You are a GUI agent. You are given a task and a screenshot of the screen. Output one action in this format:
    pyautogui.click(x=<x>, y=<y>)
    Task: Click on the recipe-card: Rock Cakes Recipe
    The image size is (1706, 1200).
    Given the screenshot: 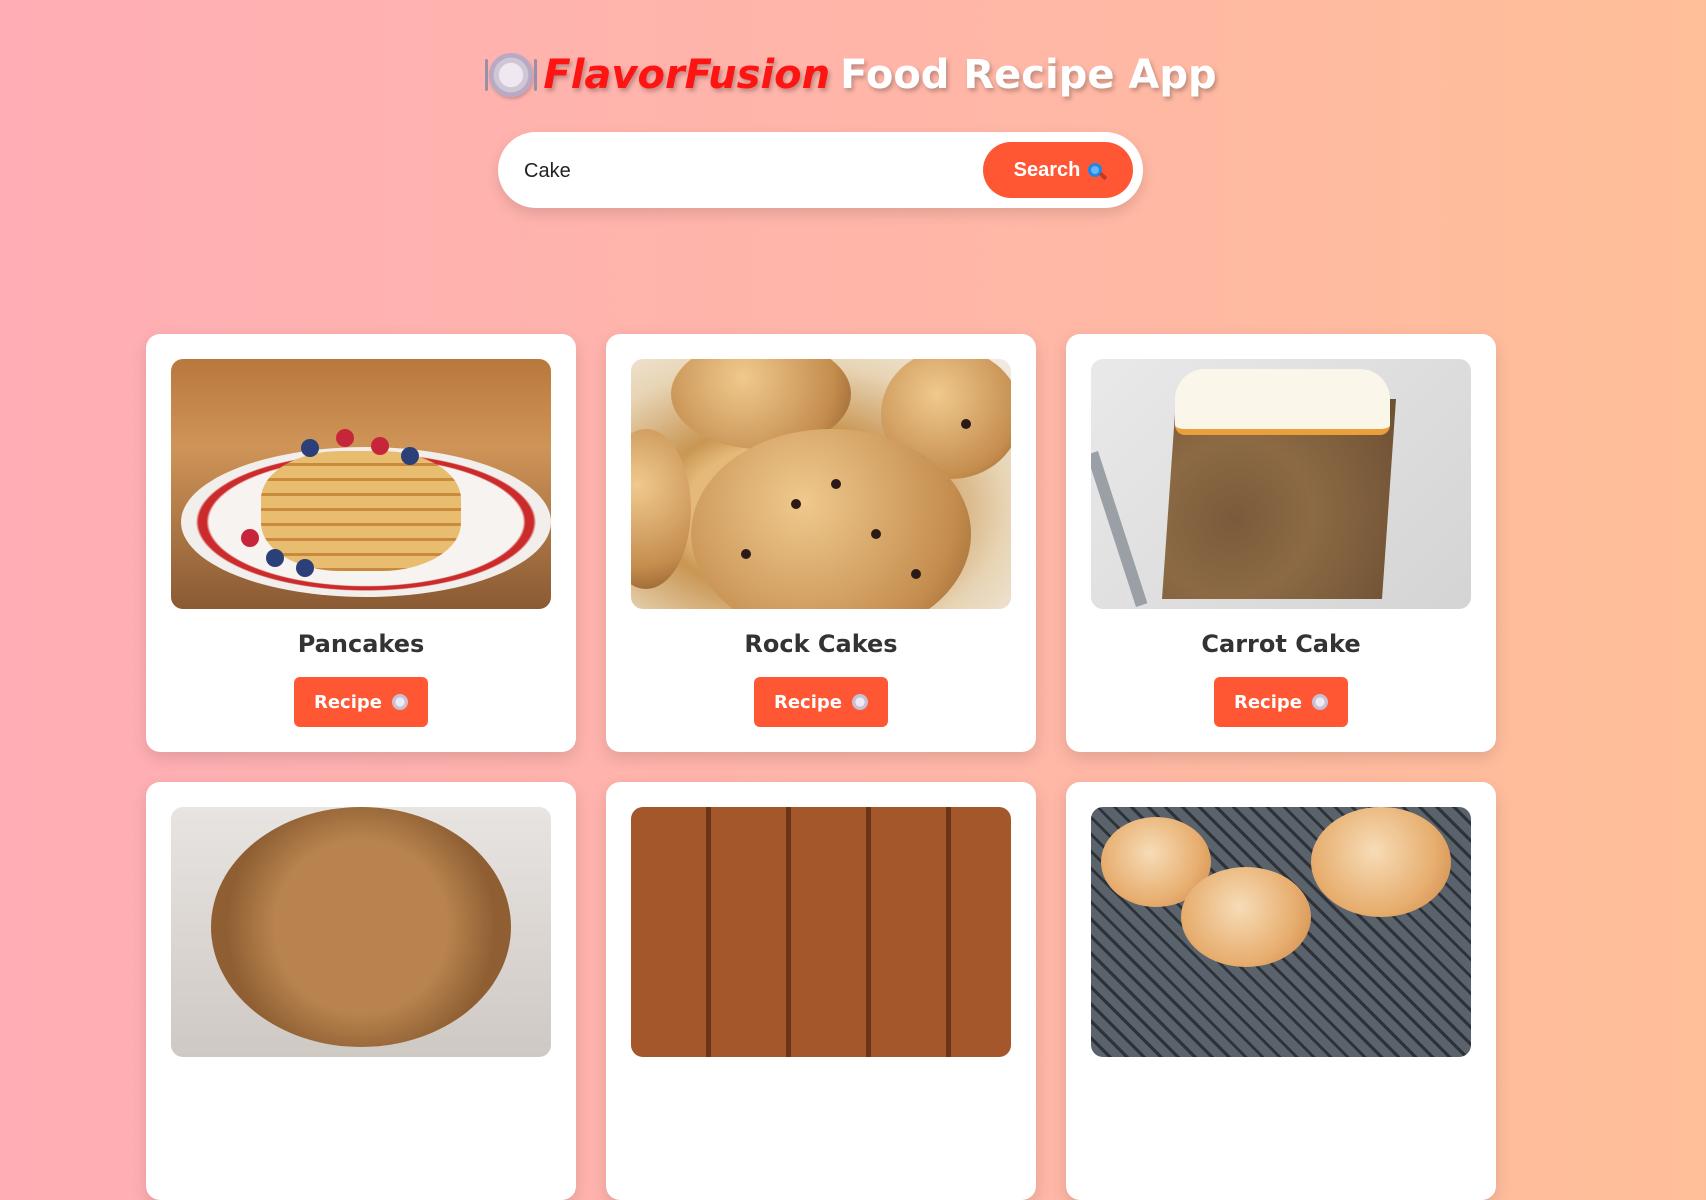 What is the action you would take?
    pyautogui.click(x=821, y=543)
    